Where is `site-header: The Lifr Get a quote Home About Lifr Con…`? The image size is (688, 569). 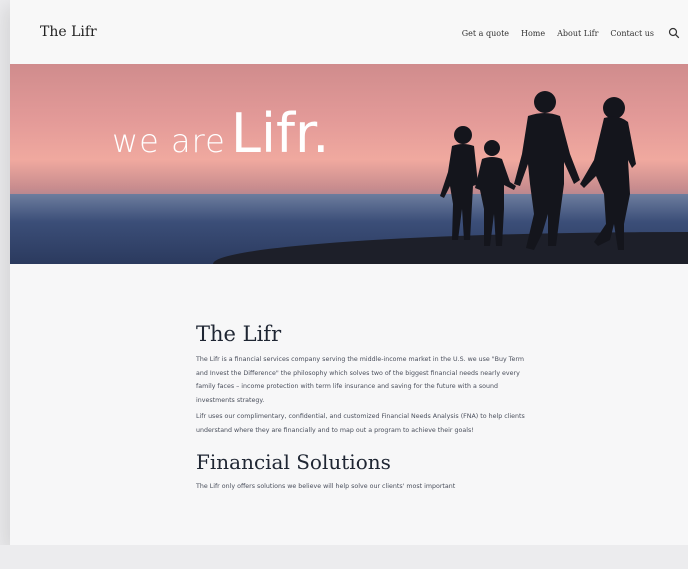 site-header: The Lifr Get a quote Home About Lifr Con… is located at coordinates (349, 32).